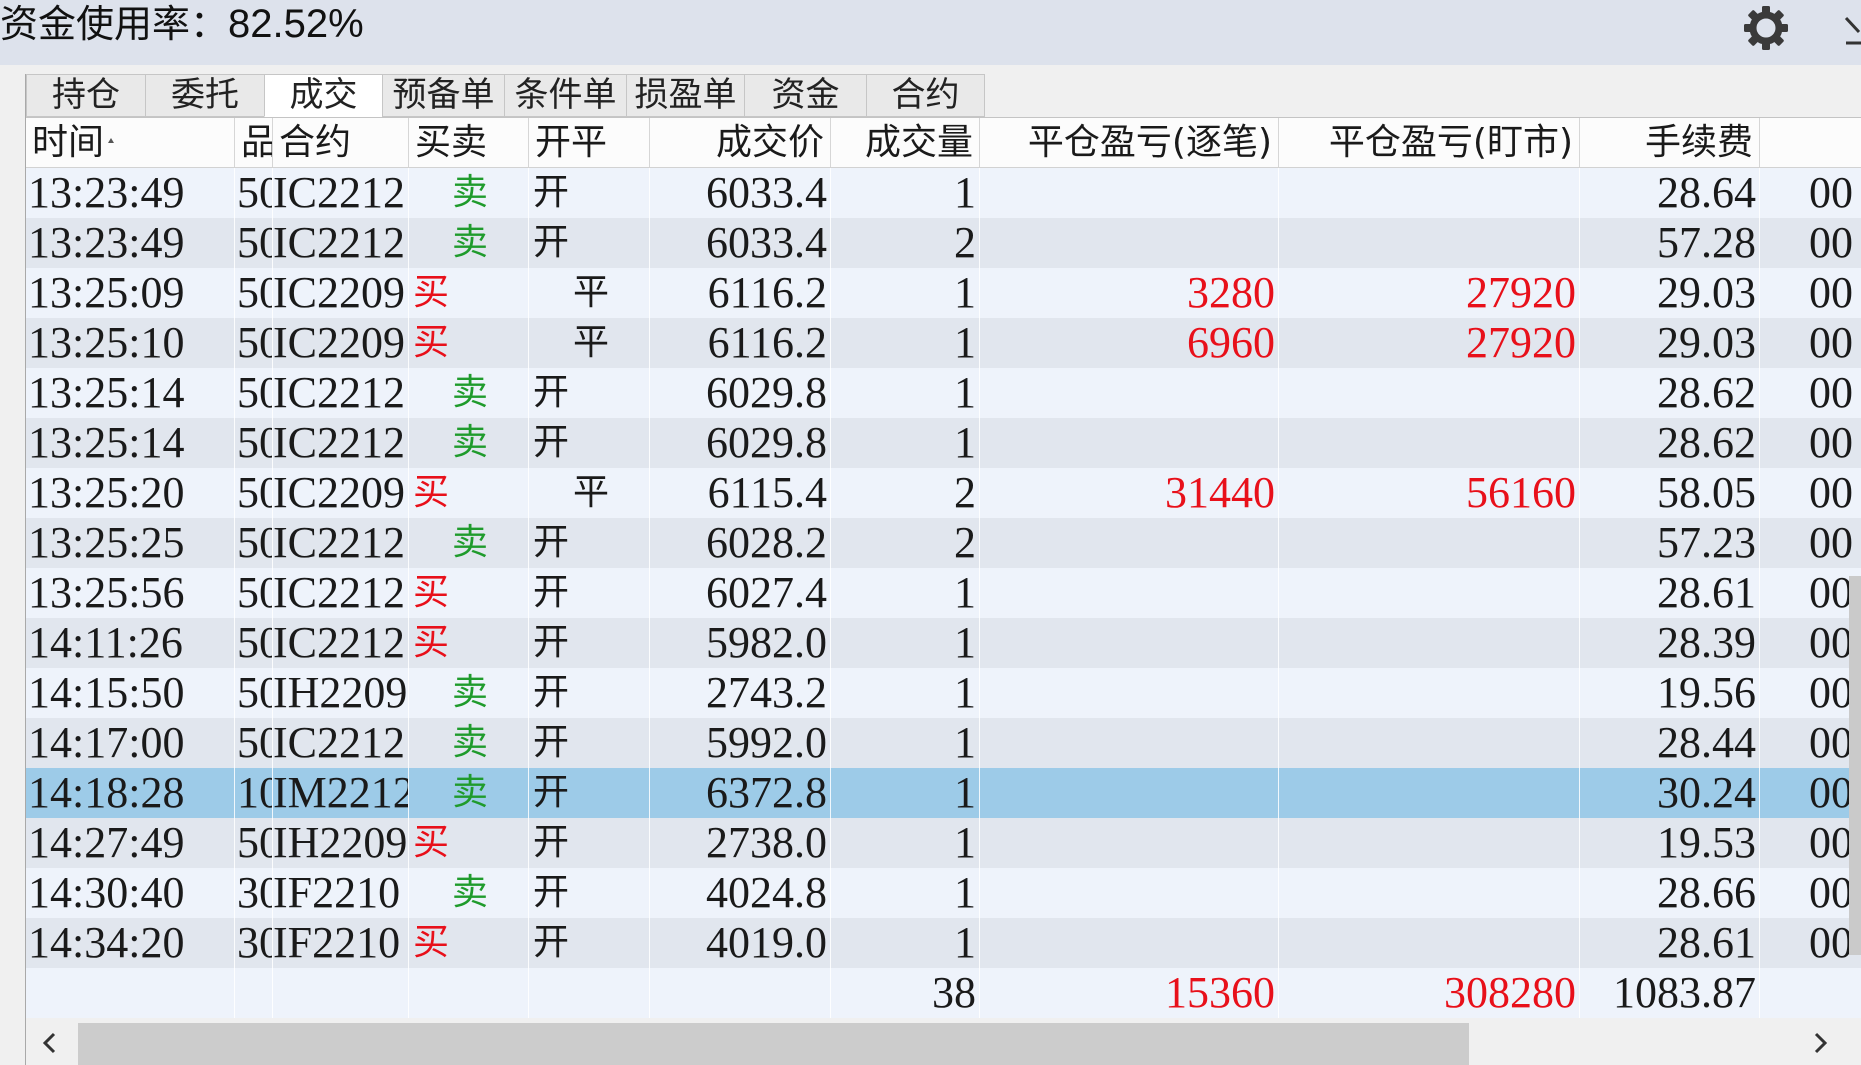  I want to click on tab-stop-orders: 损盈单, so click(685, 95).